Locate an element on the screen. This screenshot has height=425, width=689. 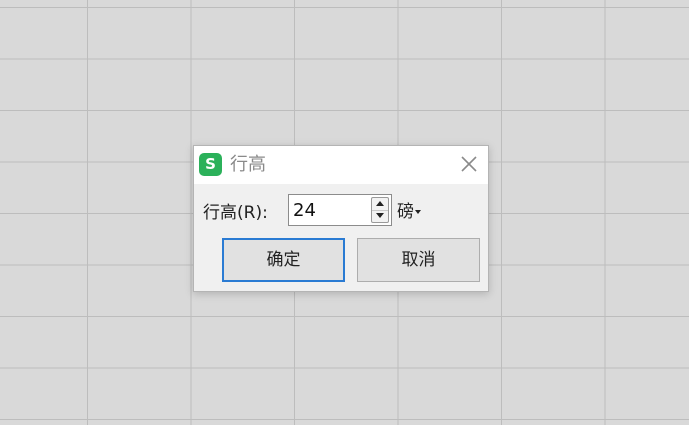
close-button is located at coordinates (469, 165).